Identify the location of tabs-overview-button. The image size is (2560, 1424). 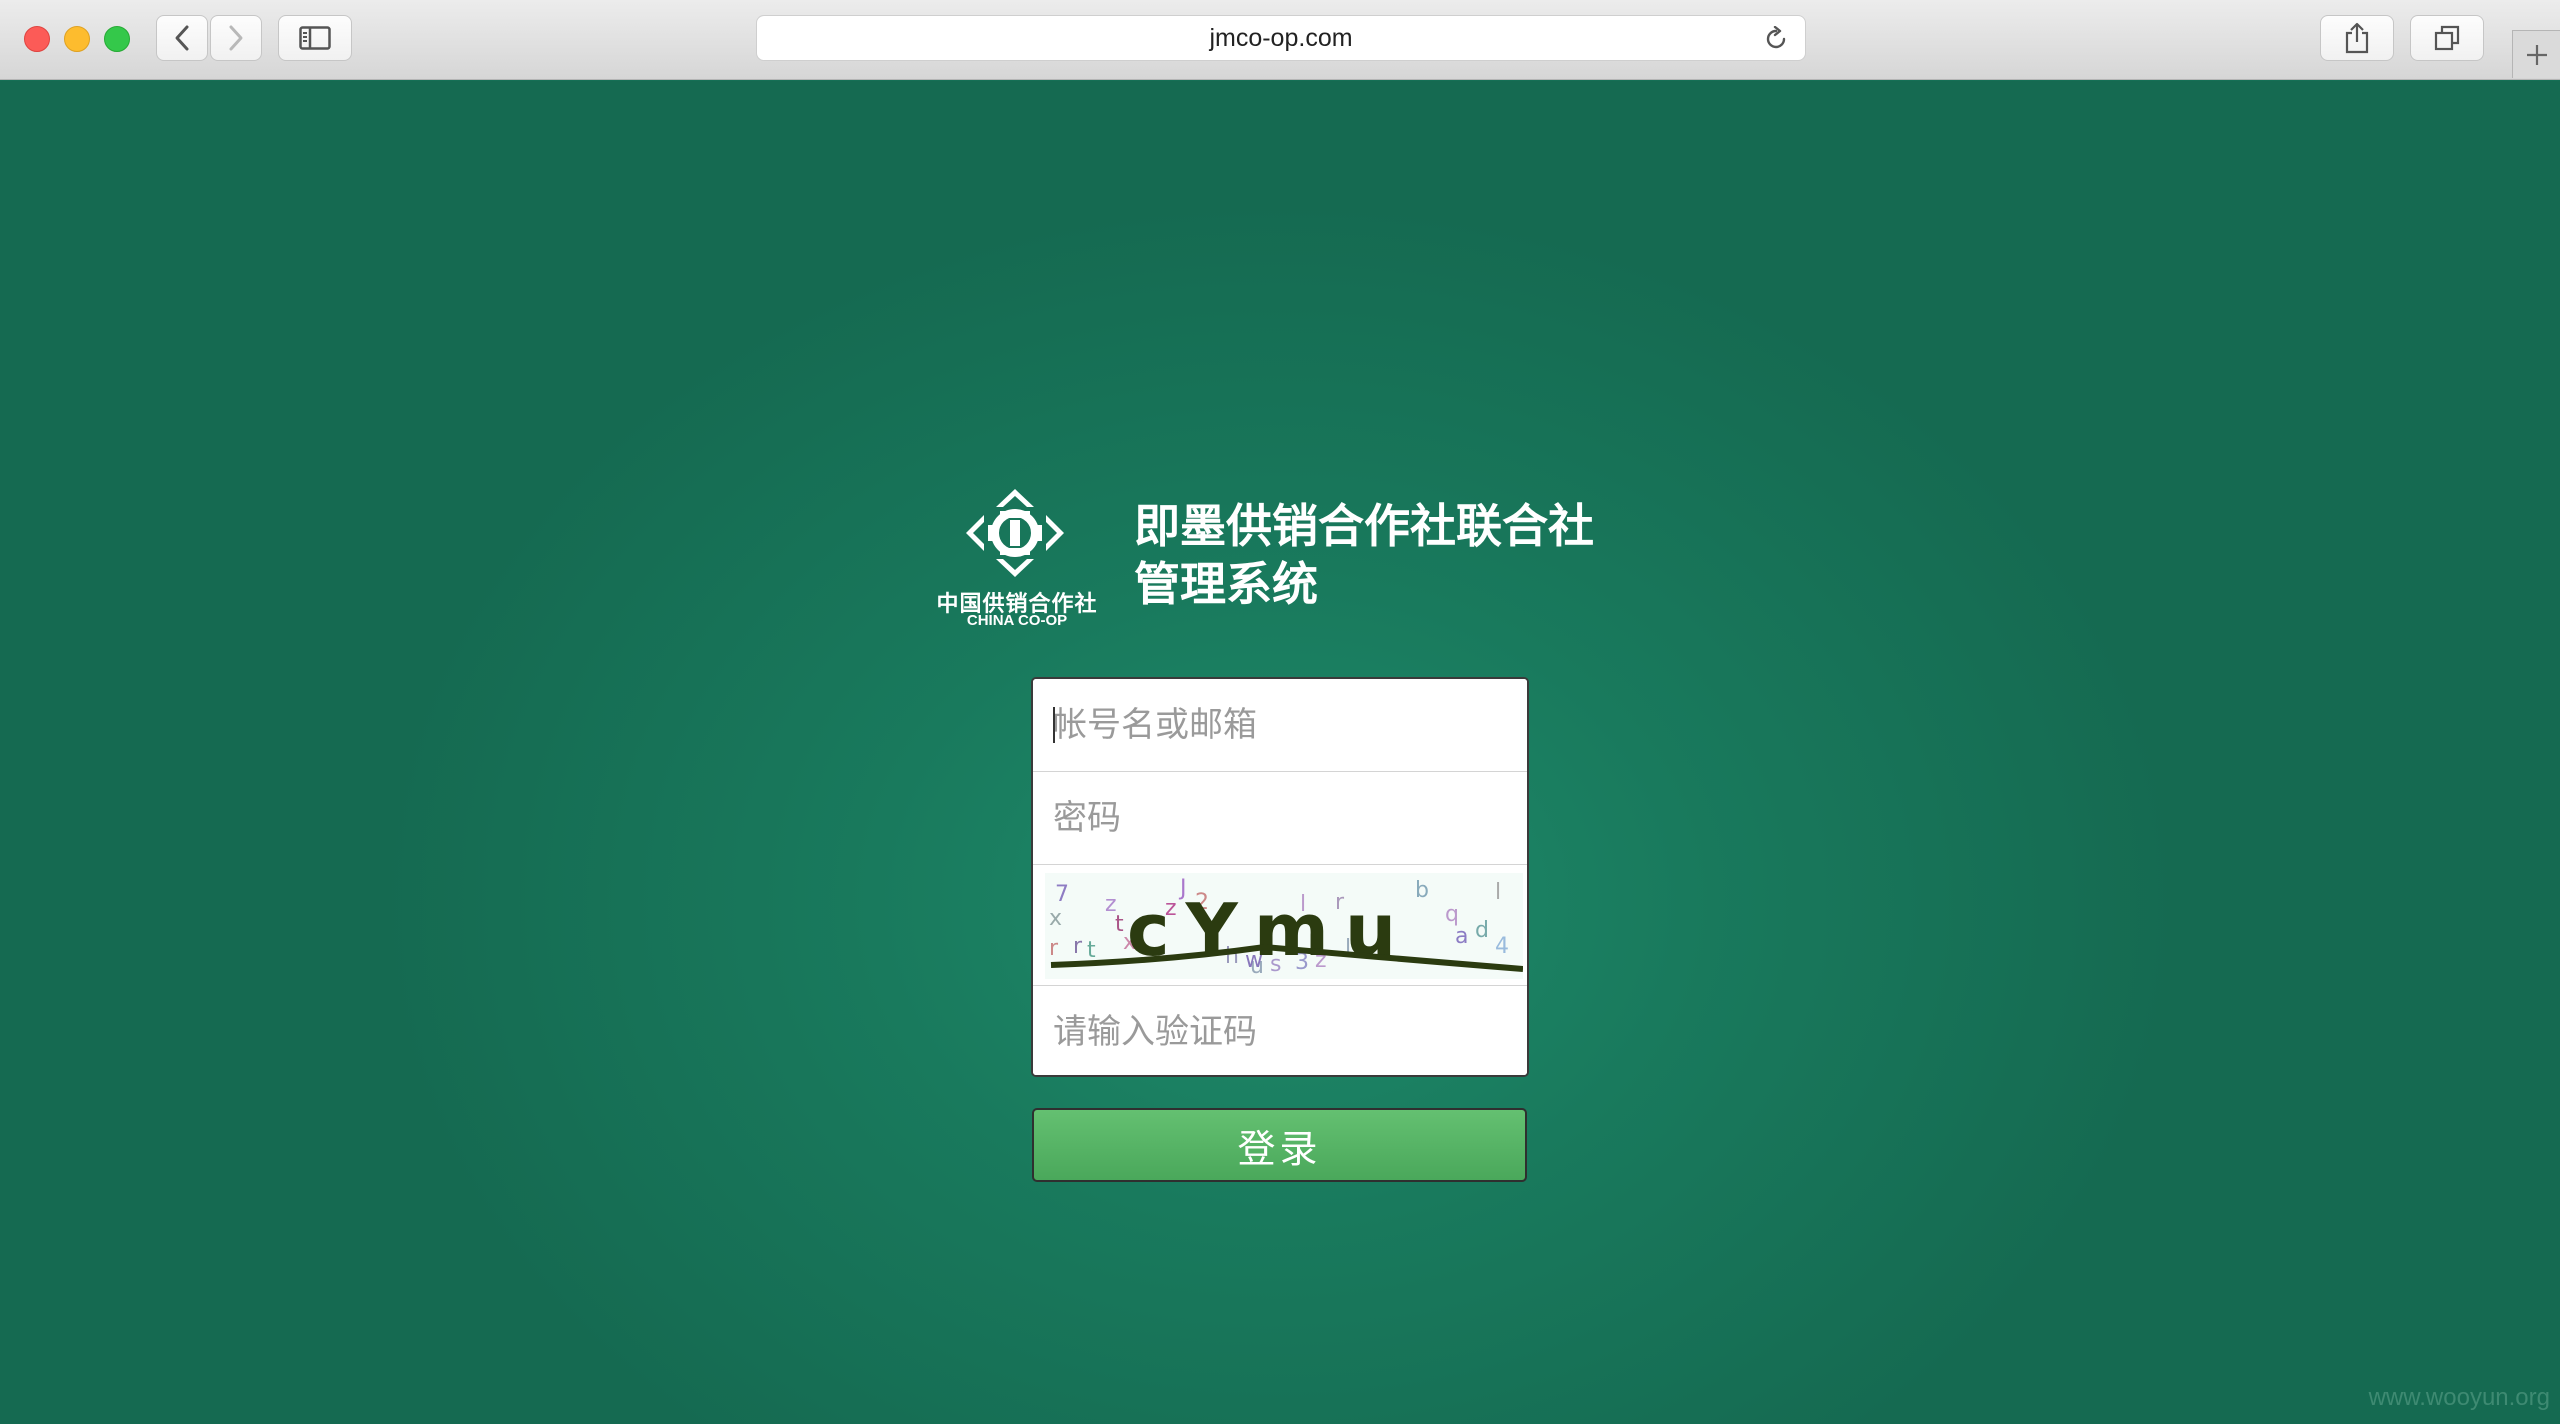
(2447, 38).